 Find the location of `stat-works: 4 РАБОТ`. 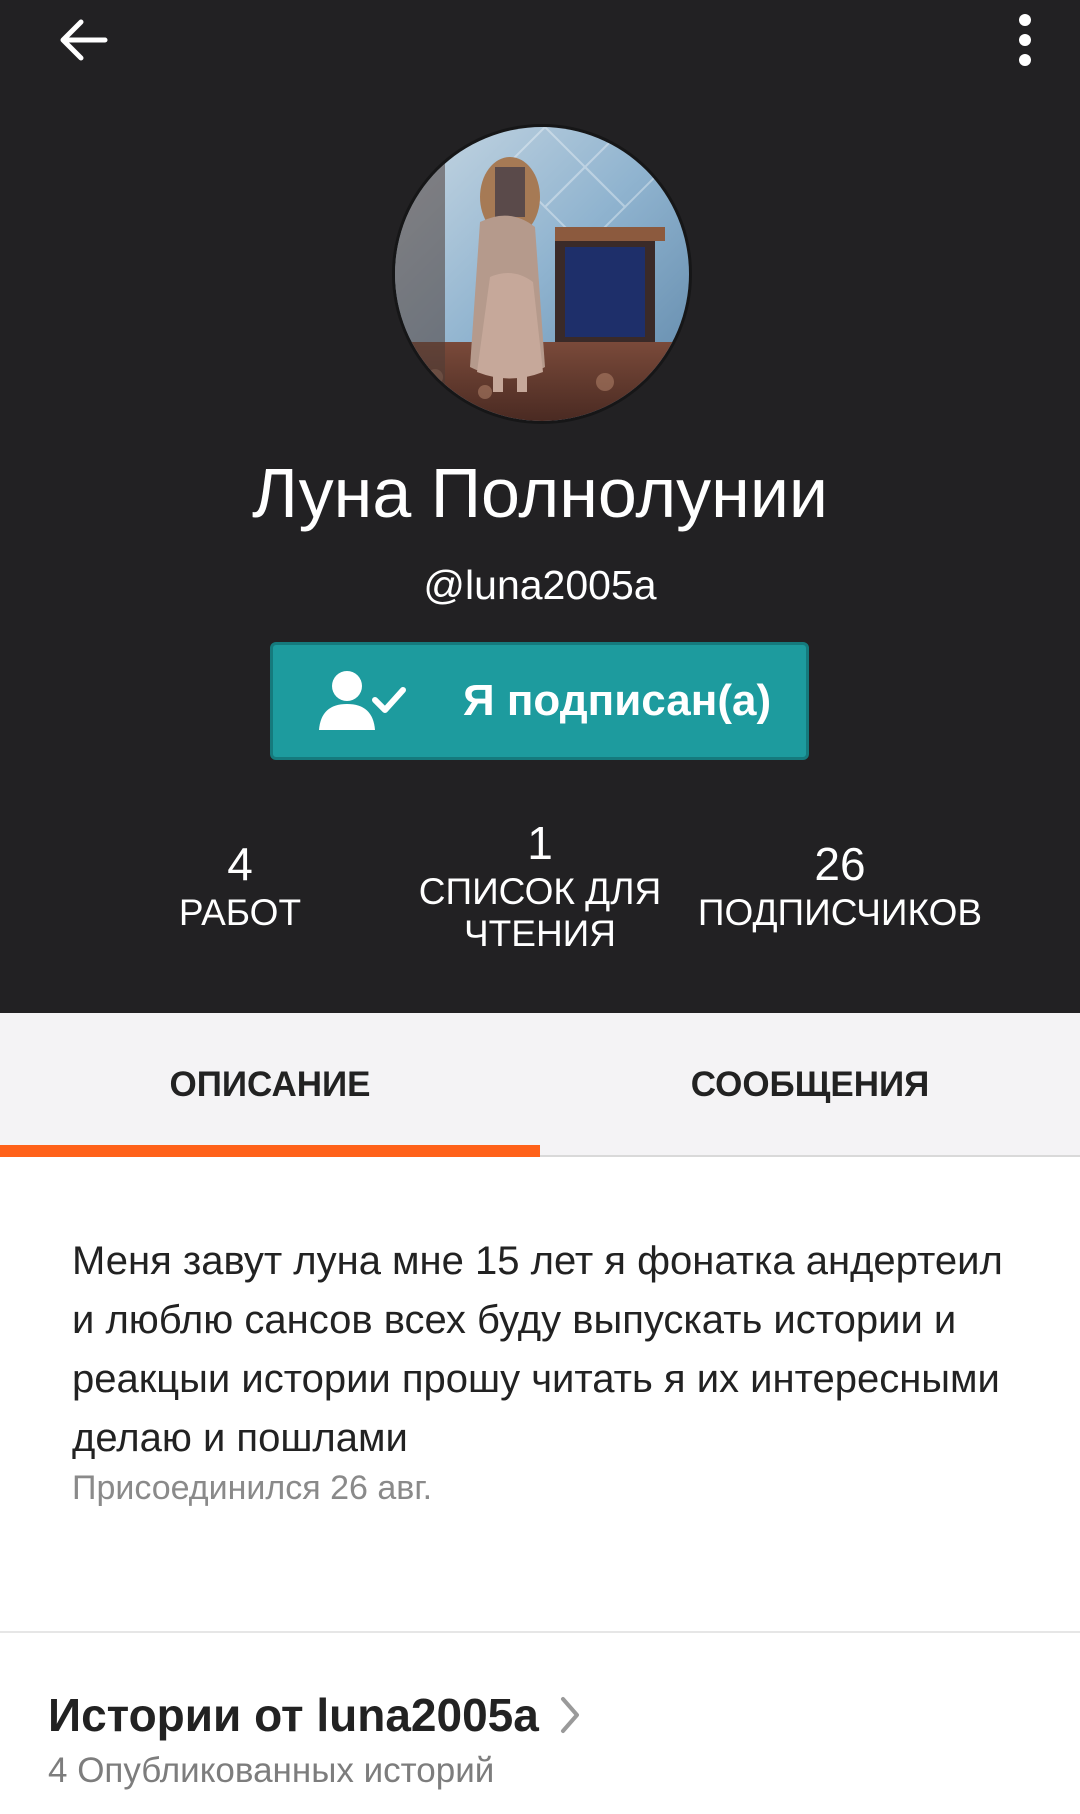

stat-works: 4 РАБОТ is located at coordinates (240, 885).